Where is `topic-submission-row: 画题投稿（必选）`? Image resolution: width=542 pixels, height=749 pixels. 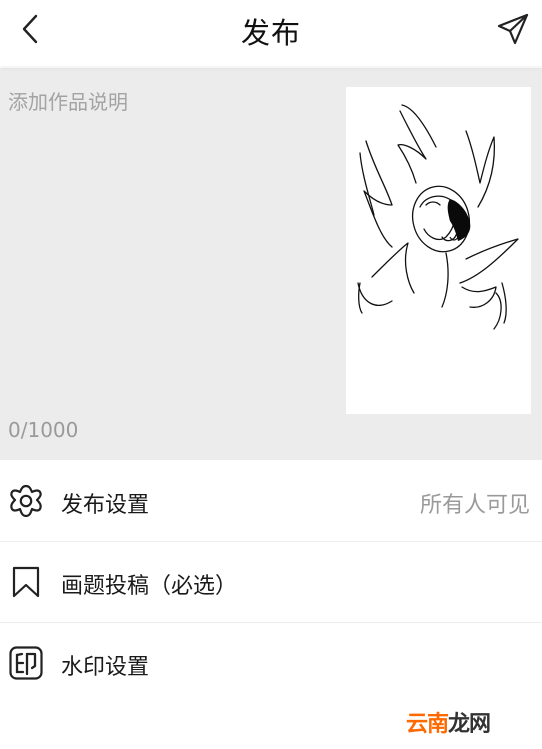
topic-submission-row: 画题投稿（必选） is located at coordinates (271, 582).